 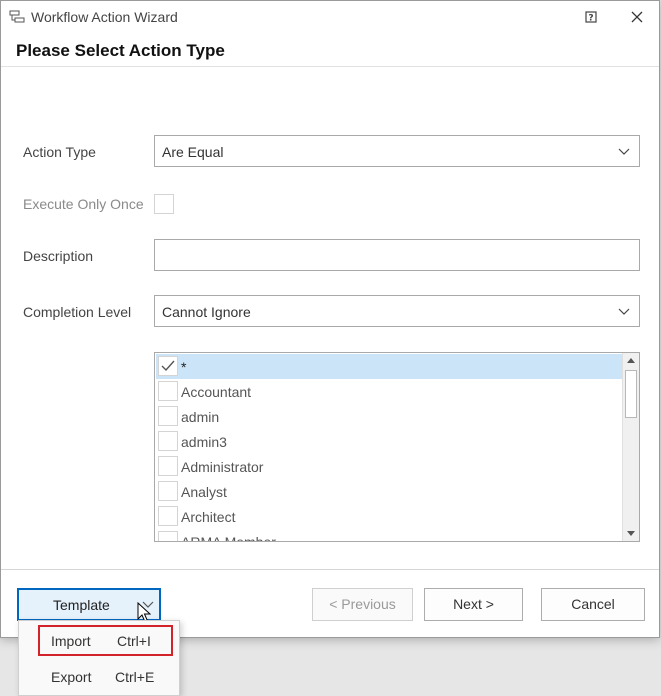 I want to click on scroll-up-arrow-icon, so click(x=631, y=361).